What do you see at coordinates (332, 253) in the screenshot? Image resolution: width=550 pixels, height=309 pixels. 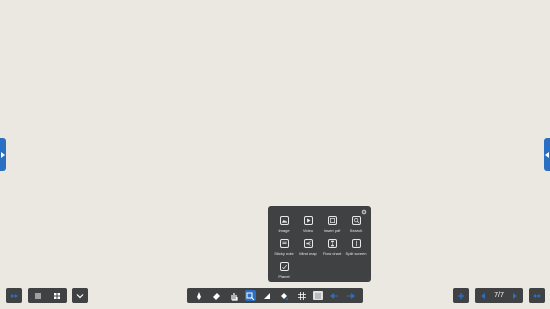 I see `flow-chart-label: Flow chart` at bounding box center [332, 253].